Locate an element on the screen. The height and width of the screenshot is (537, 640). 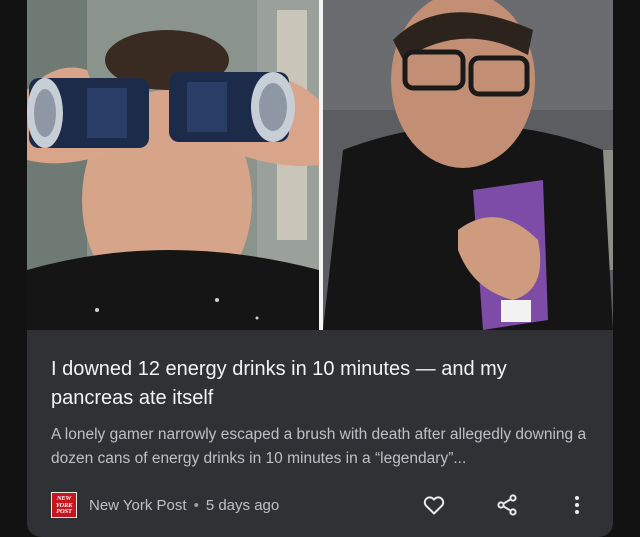
share-icon is located at coordinates (507, 505).